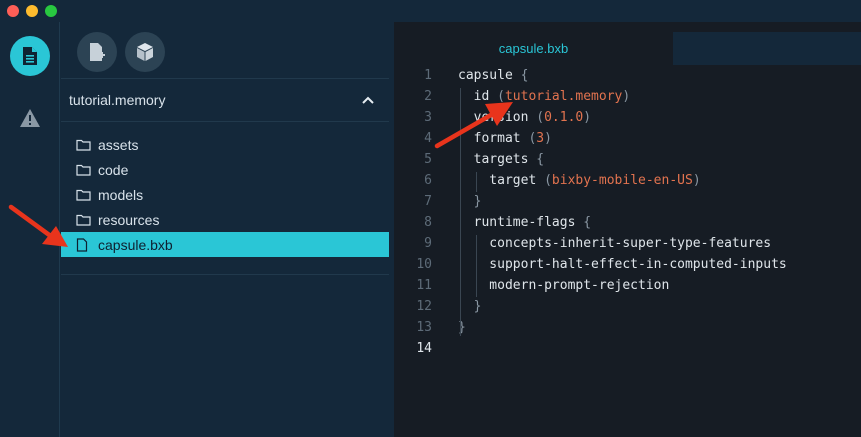 The width and height of the screenshot is (861, 437). I want to click on warning-icon, so click(30, 118).